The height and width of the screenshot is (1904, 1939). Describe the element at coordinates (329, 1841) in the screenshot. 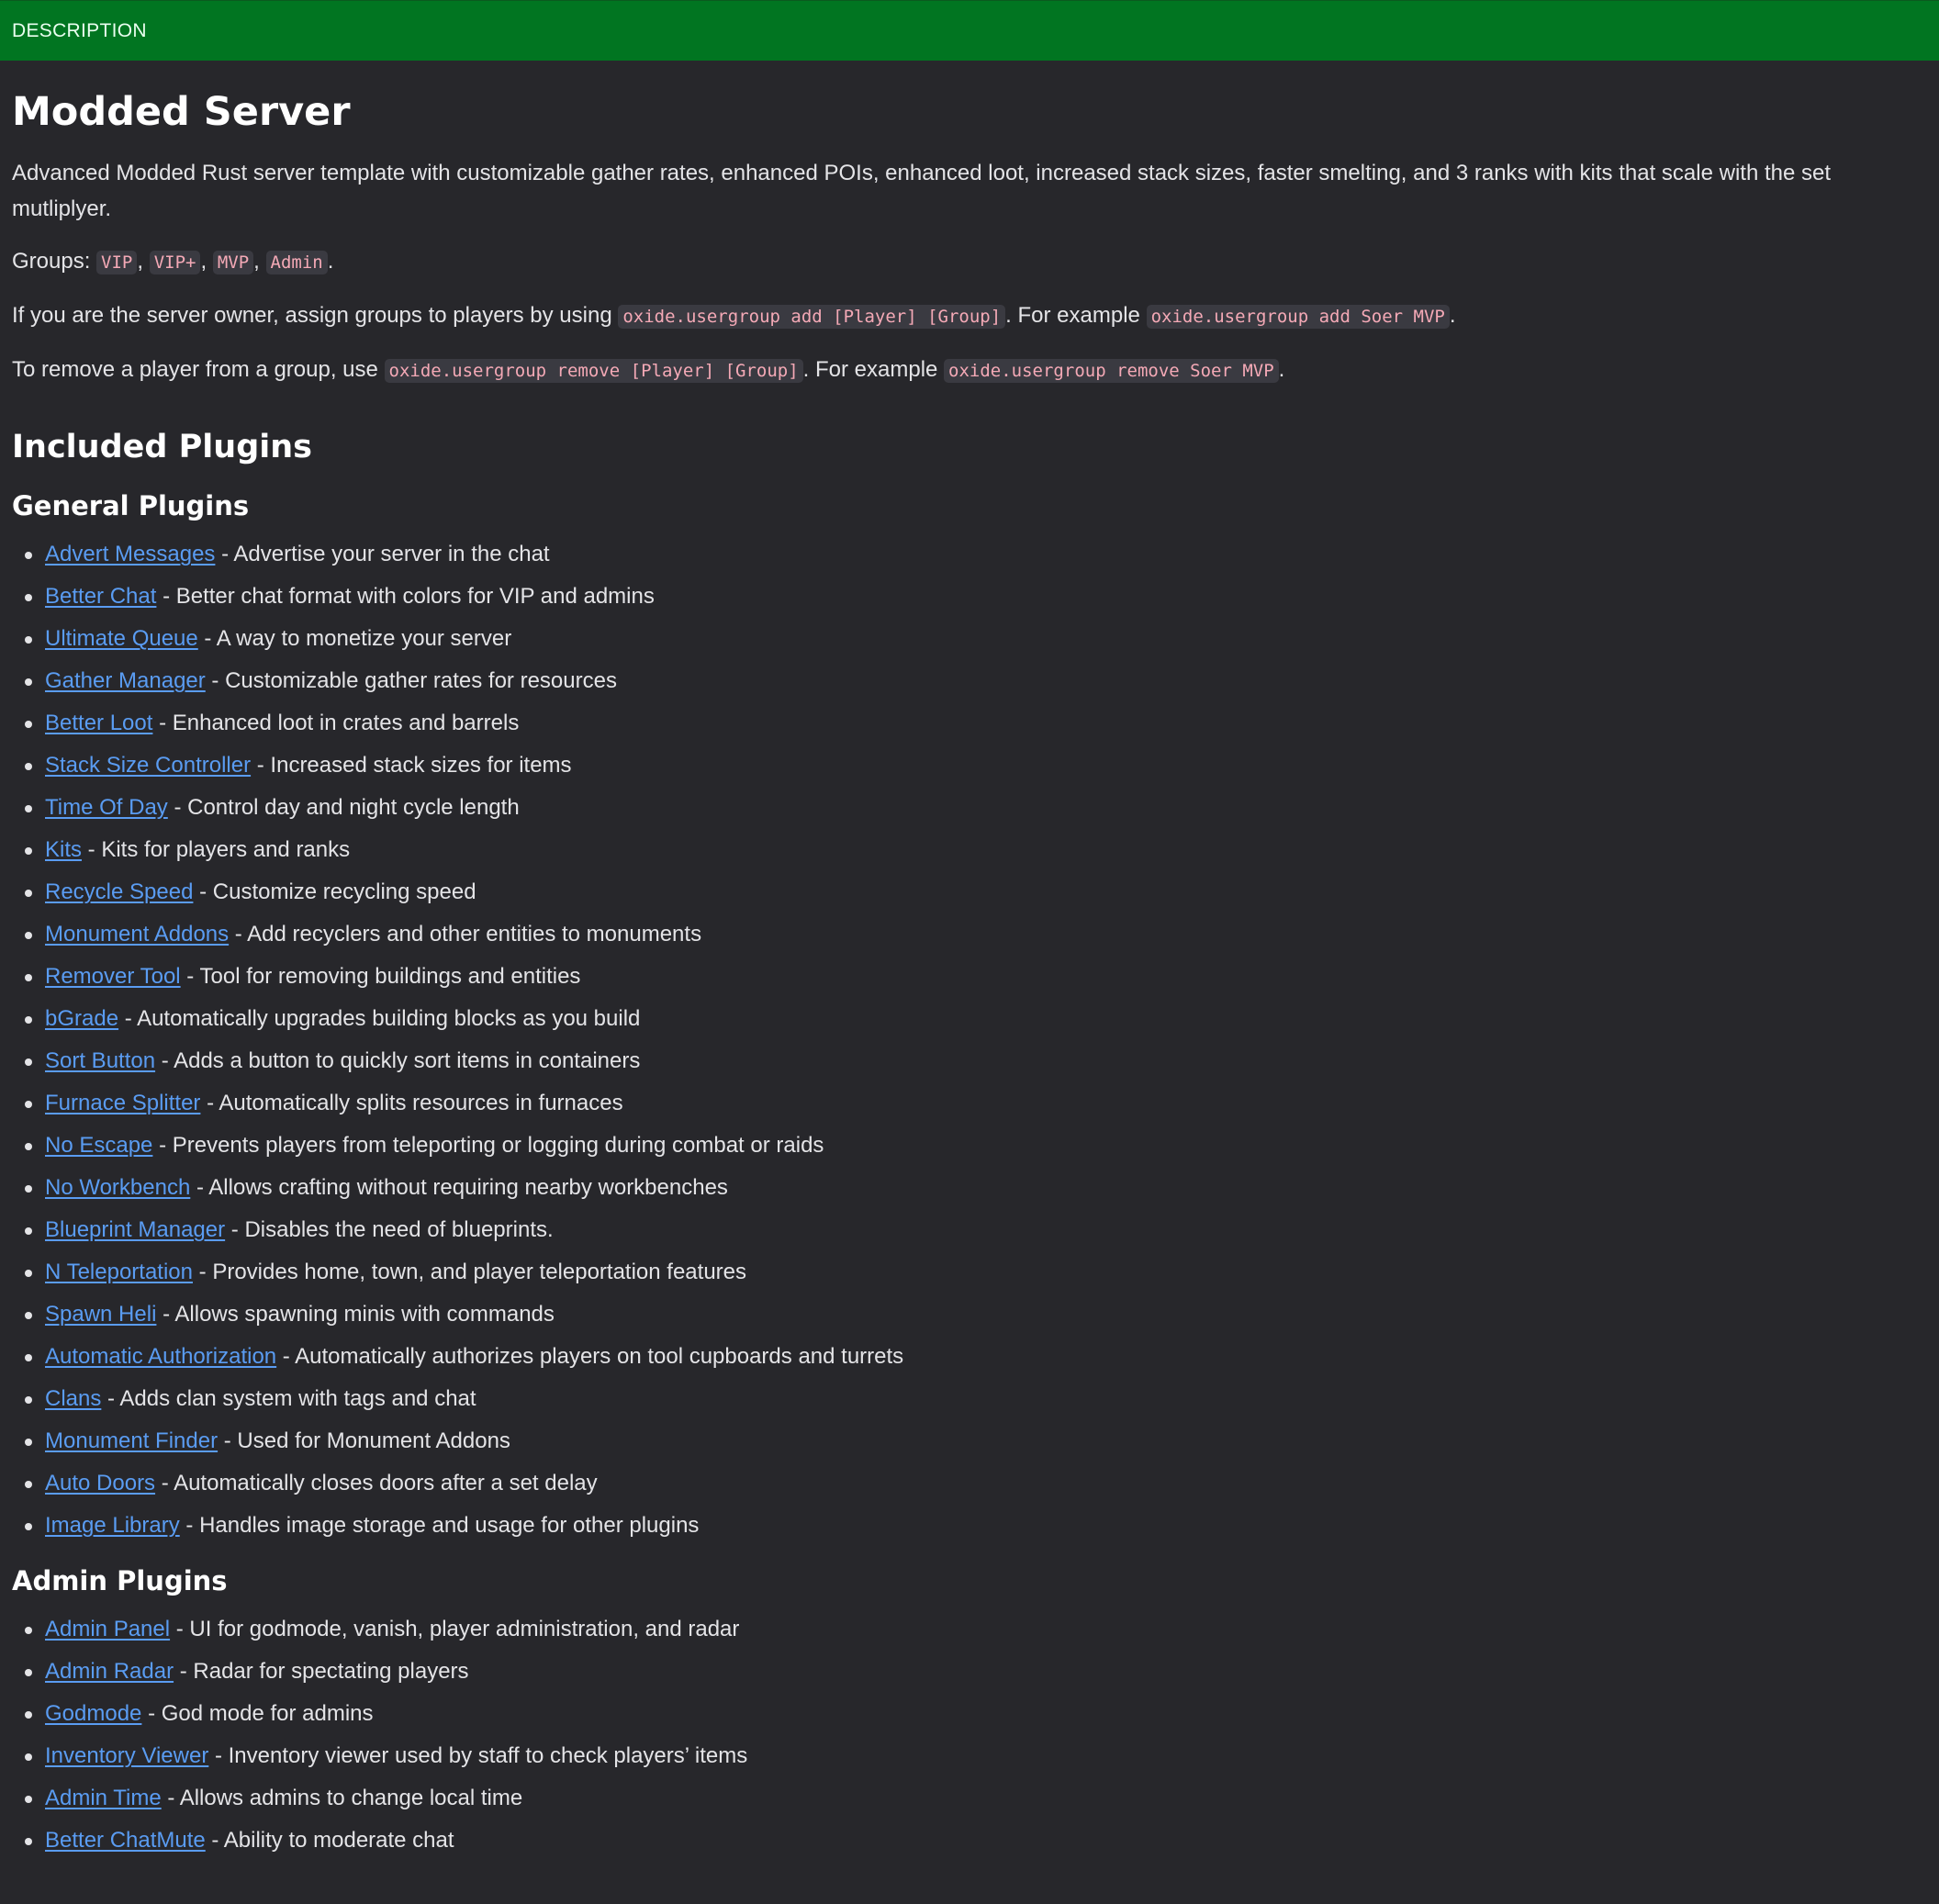

I see `plugin-description: - Ability to moderate chat` at that location.